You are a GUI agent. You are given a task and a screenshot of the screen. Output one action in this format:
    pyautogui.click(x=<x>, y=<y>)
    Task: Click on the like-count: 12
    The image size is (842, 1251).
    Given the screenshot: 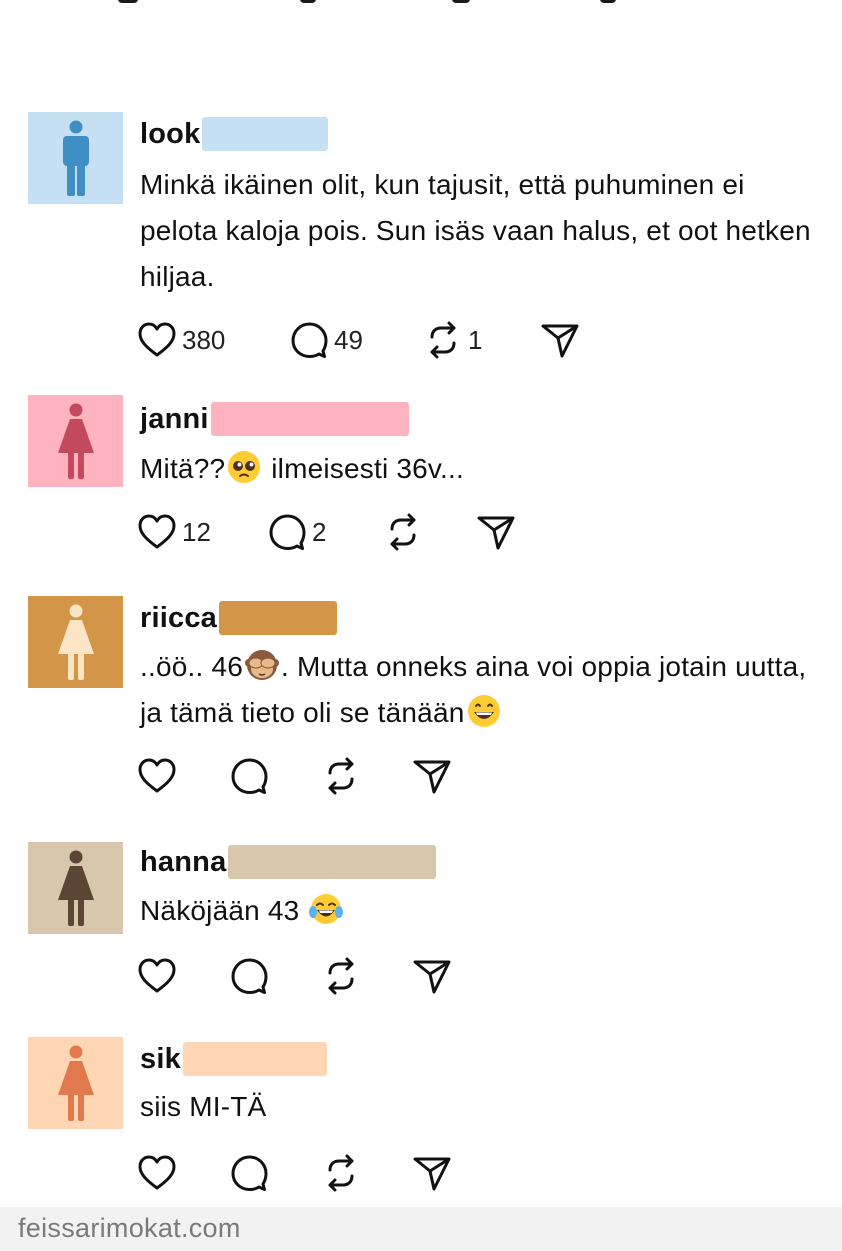 What is the action you would take?
    pyautogui.click(x=196, y=531)
    